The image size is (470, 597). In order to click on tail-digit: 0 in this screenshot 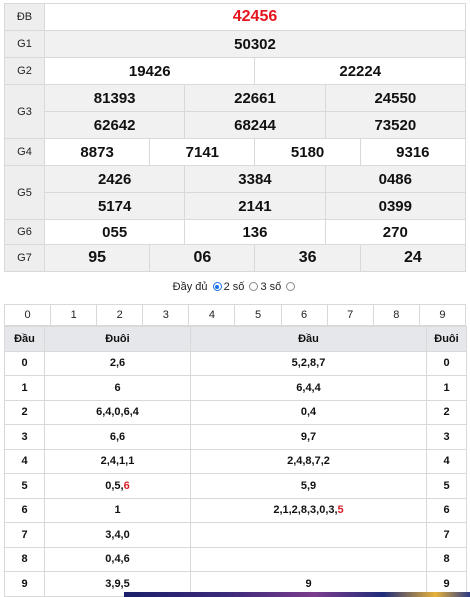, I will do `click(446, 363)`.